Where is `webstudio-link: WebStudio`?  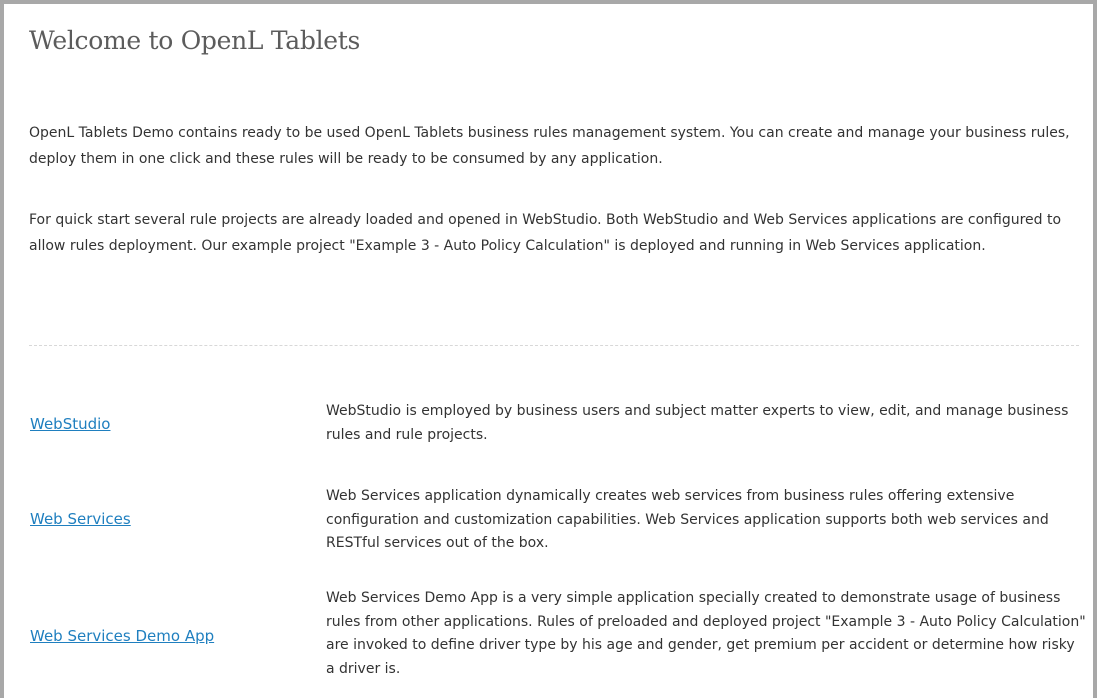 webstudio-link: WebStudio is located at coordinates (70, 424).